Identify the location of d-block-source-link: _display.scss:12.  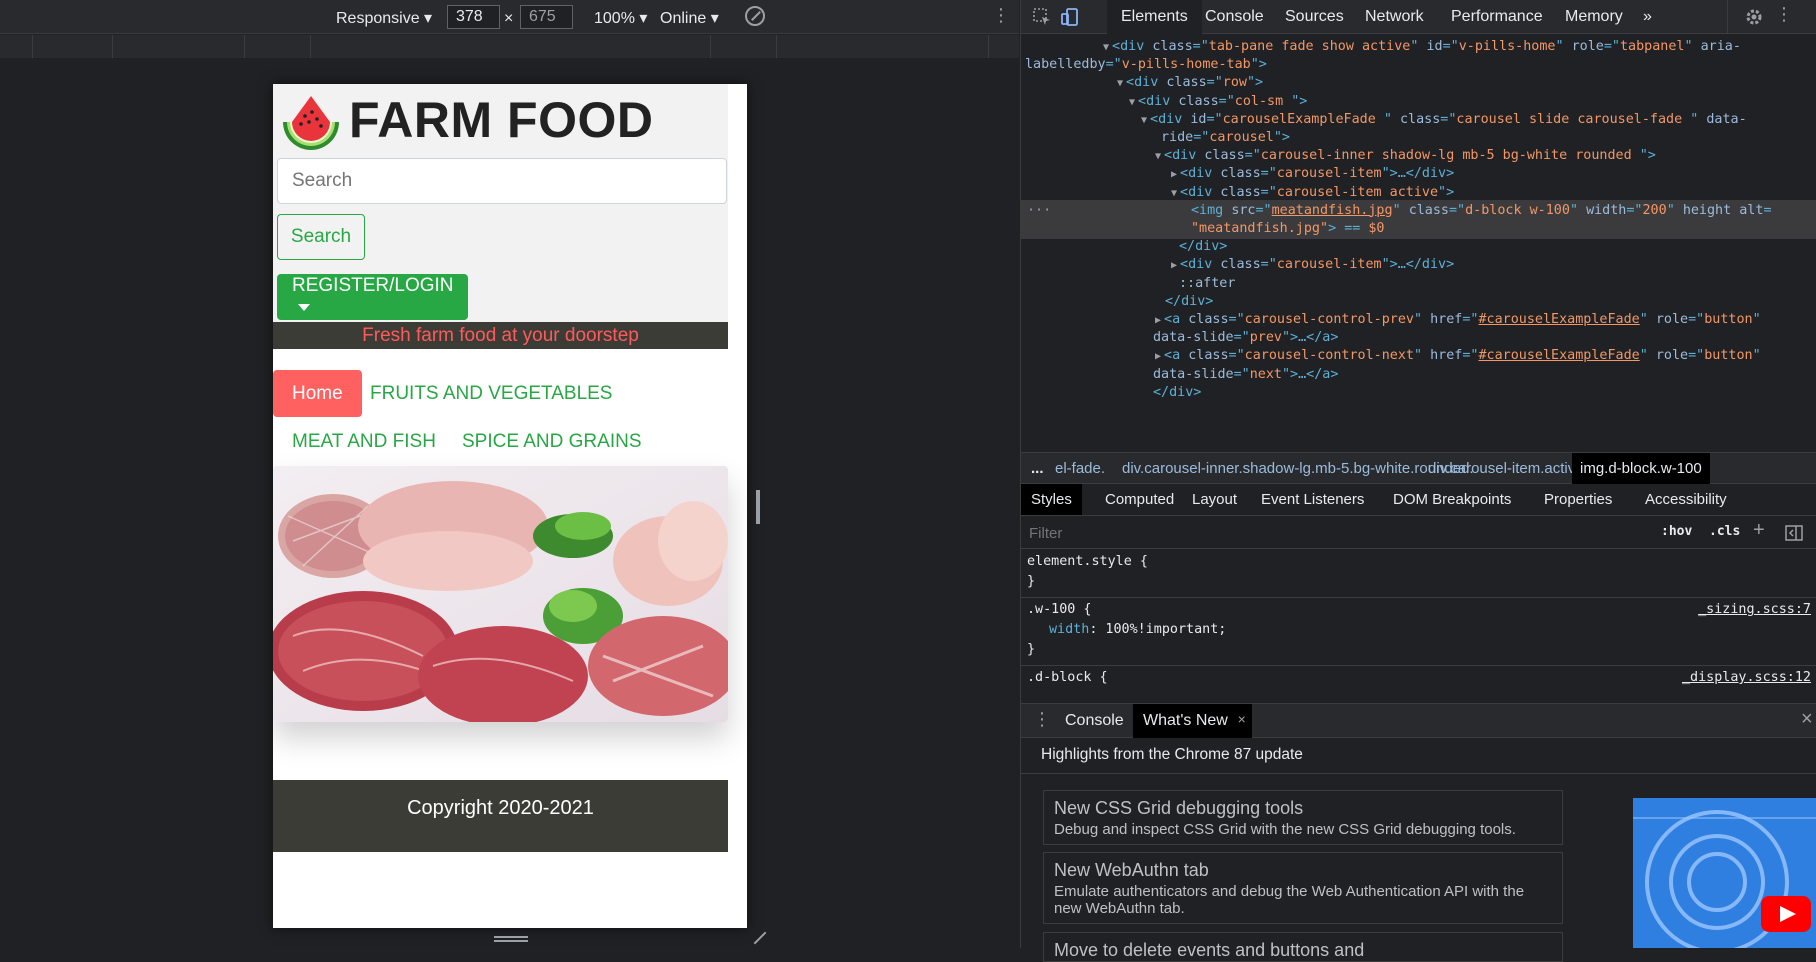
(1746, 678).